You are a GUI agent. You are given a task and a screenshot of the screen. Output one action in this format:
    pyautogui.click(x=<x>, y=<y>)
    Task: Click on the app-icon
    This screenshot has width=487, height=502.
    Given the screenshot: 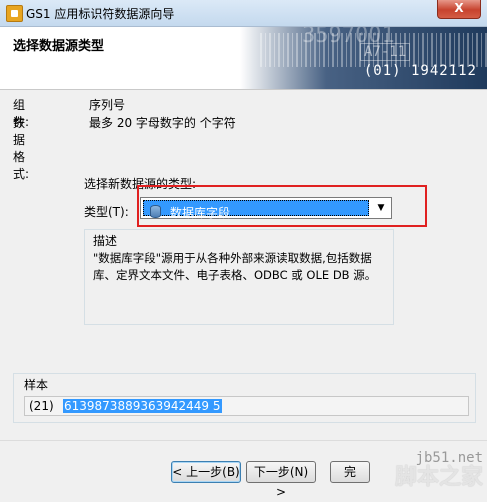 What is the action you would take?
    pyautogui.click(x=14, y=13)
    